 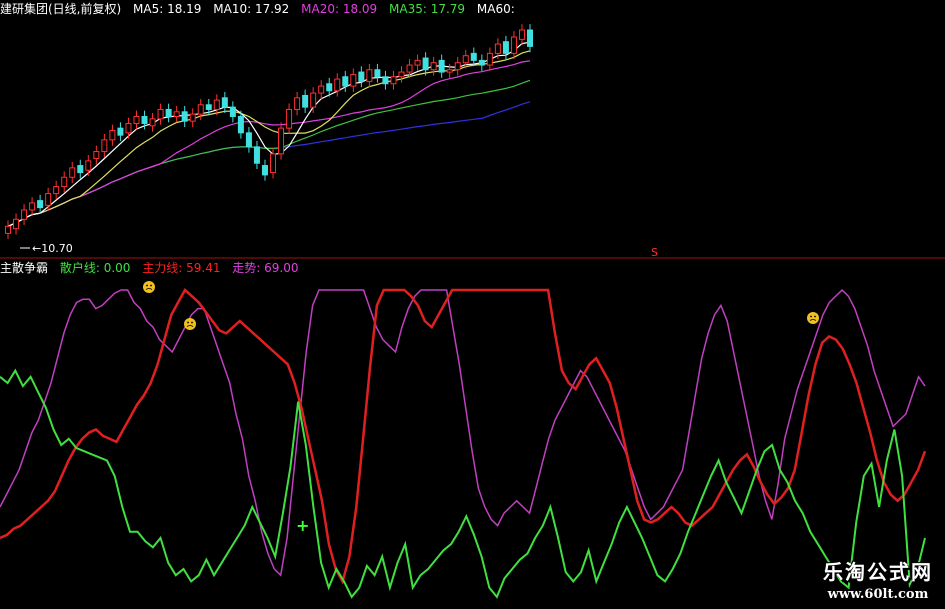 I want to click on smiley-icon-1-eye-left, so click(x=147, y=285).